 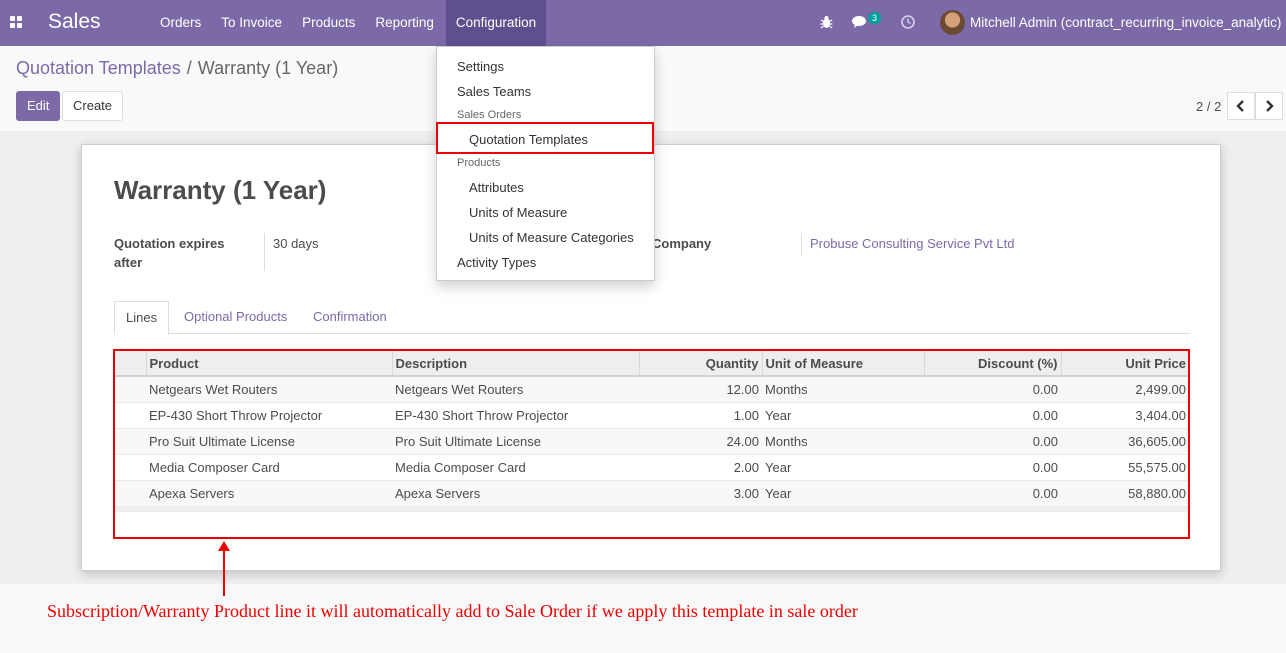 I want to click on menu-item-units-of-measure: Units of Measure, so click(x=518, y=212).